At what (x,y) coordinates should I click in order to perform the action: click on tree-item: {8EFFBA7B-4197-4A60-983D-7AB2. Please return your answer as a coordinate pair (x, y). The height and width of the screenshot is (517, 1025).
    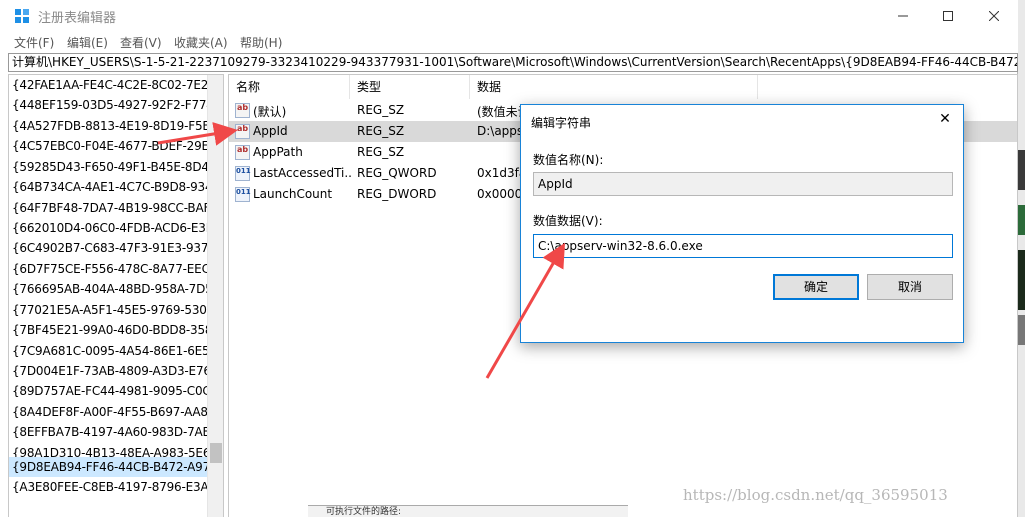
    Looking at the image, I should click on (115, 432).